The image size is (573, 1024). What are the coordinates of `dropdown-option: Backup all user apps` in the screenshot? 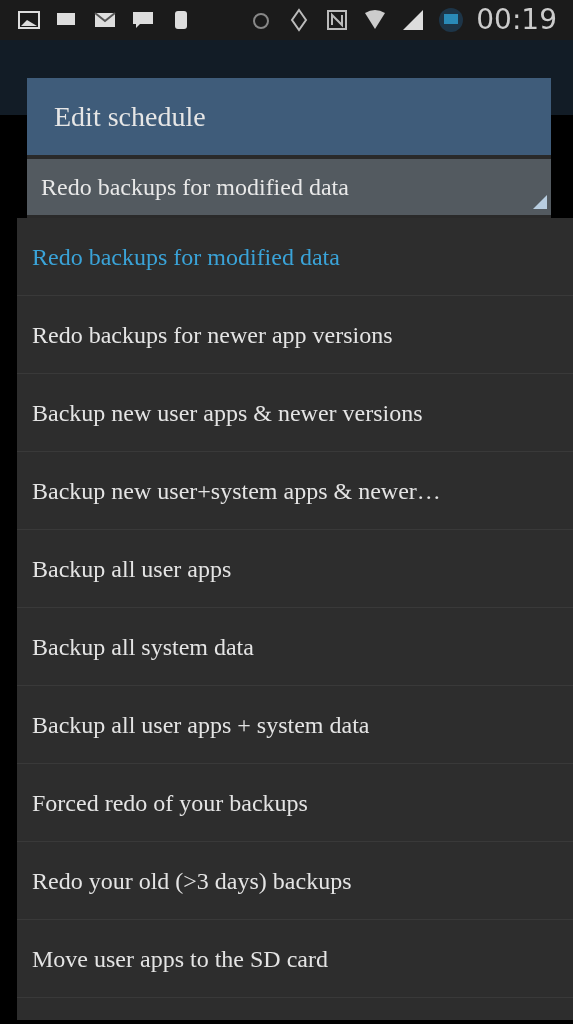 It's located at (295, 569).